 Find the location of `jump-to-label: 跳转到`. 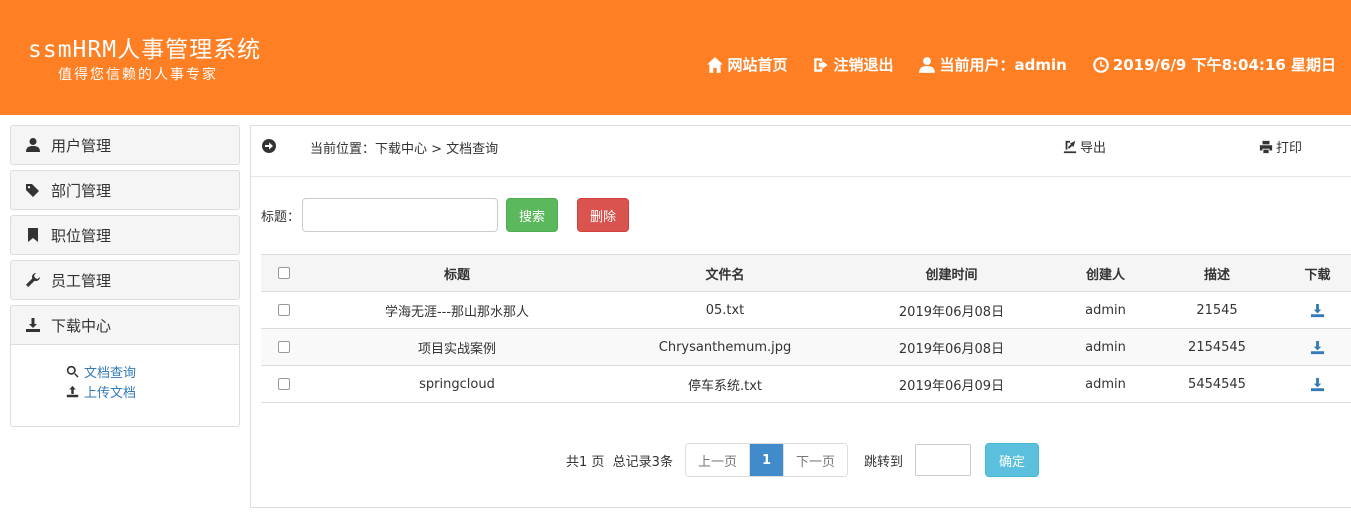

jump-to-label: 跳转到 is located at coordinates (884, 462).